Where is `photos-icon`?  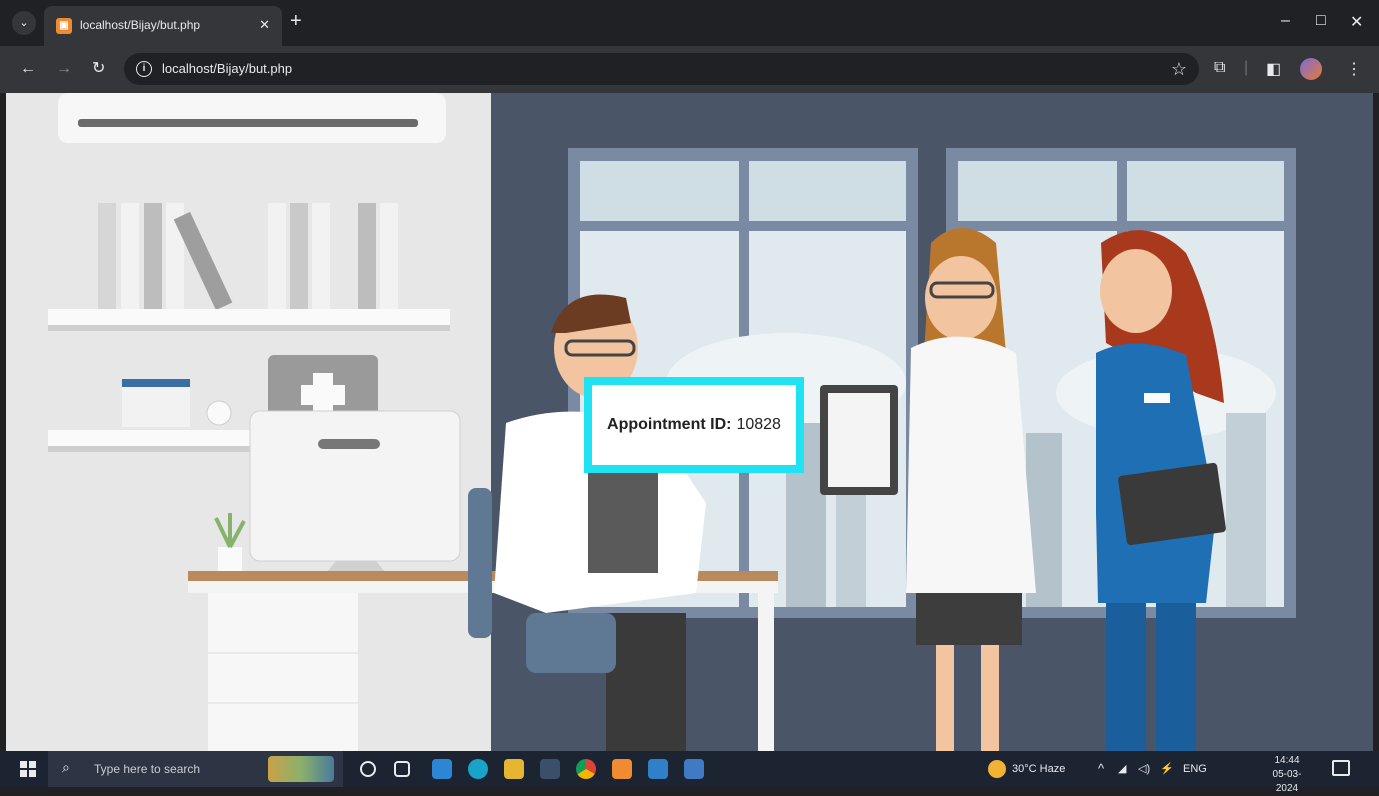 photos-icon is located at coordinates (694, 769).